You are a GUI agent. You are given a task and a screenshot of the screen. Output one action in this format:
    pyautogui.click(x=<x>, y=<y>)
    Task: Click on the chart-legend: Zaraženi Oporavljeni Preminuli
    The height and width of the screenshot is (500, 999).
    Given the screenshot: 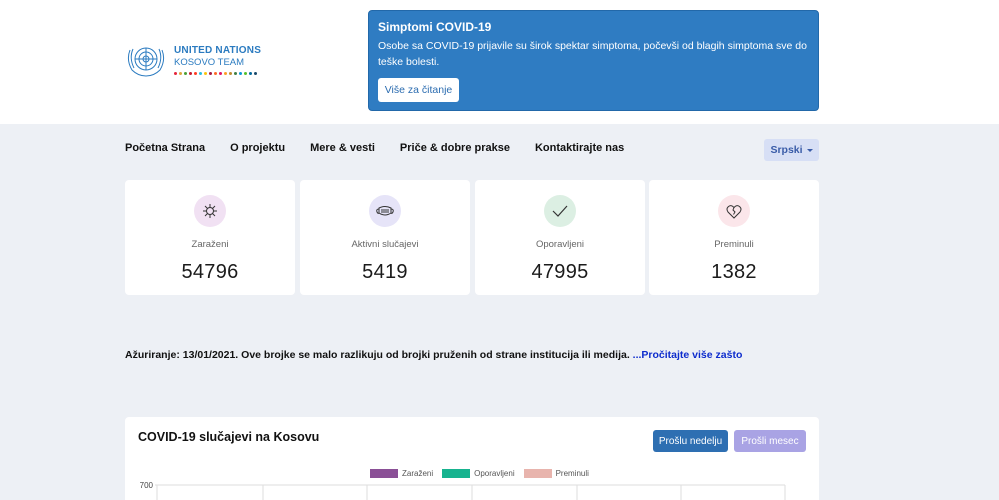 What is the action you would take?
    pyautogui.click(x=484, y=473)
    